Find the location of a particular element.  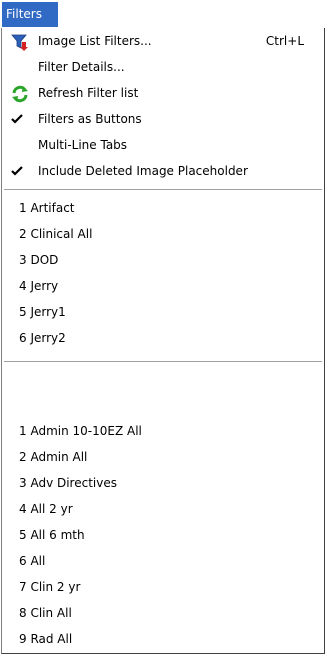

menu-item-label: 1 Admin 10-10EZ All is located at coordinates (80, 431).